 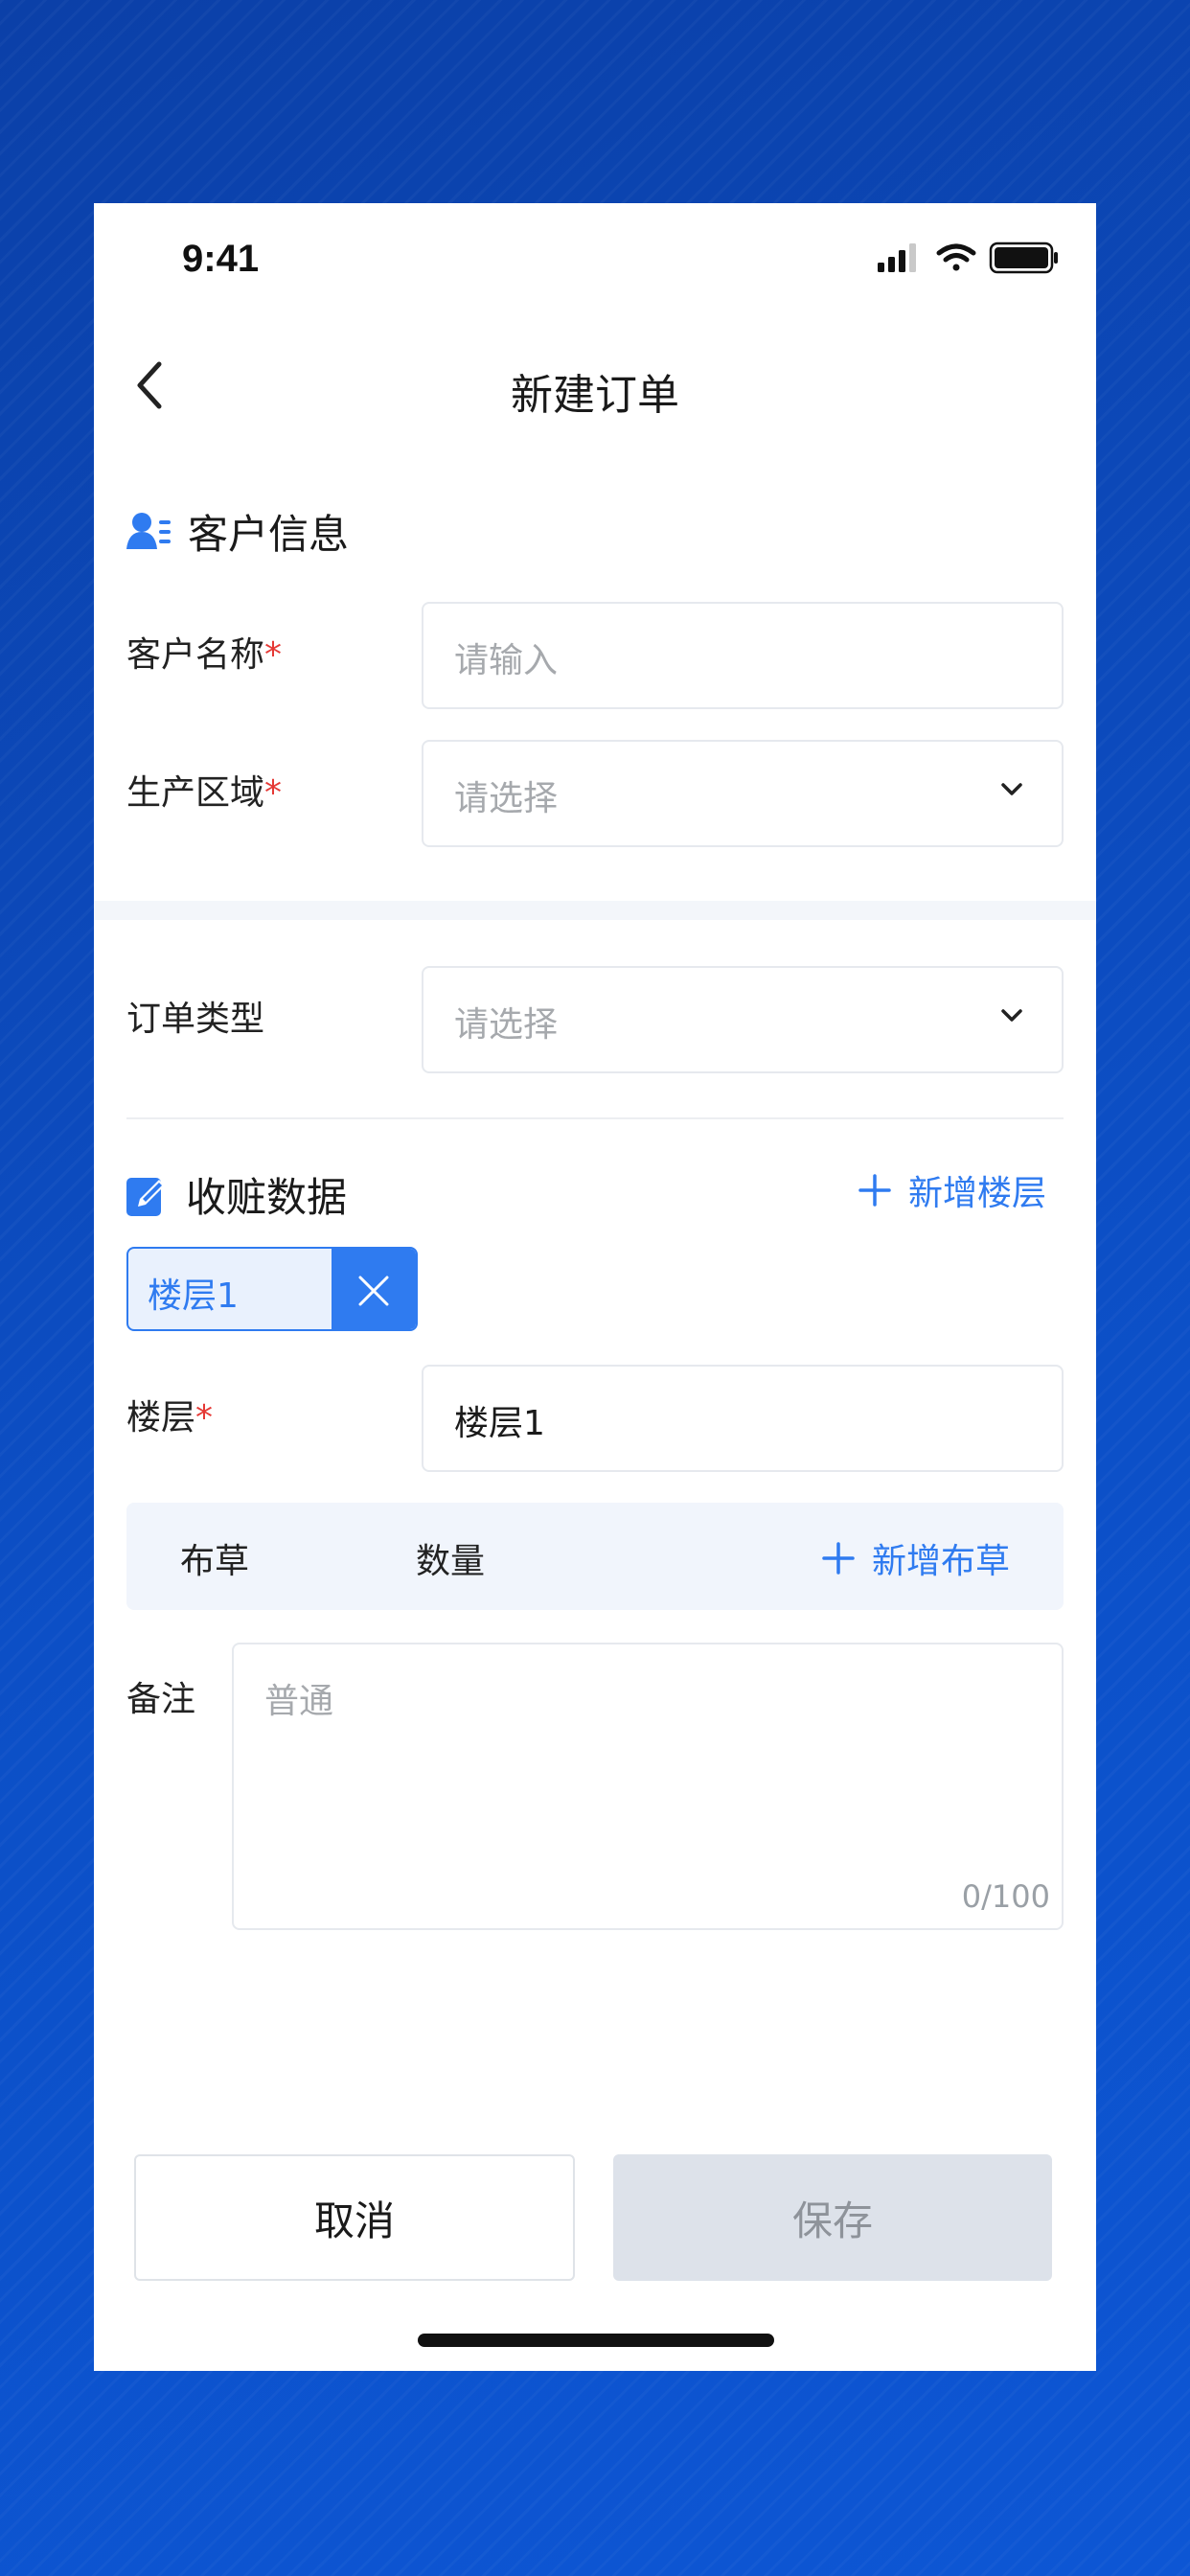 I want to click on status-icons, so click(x=968, y=258).